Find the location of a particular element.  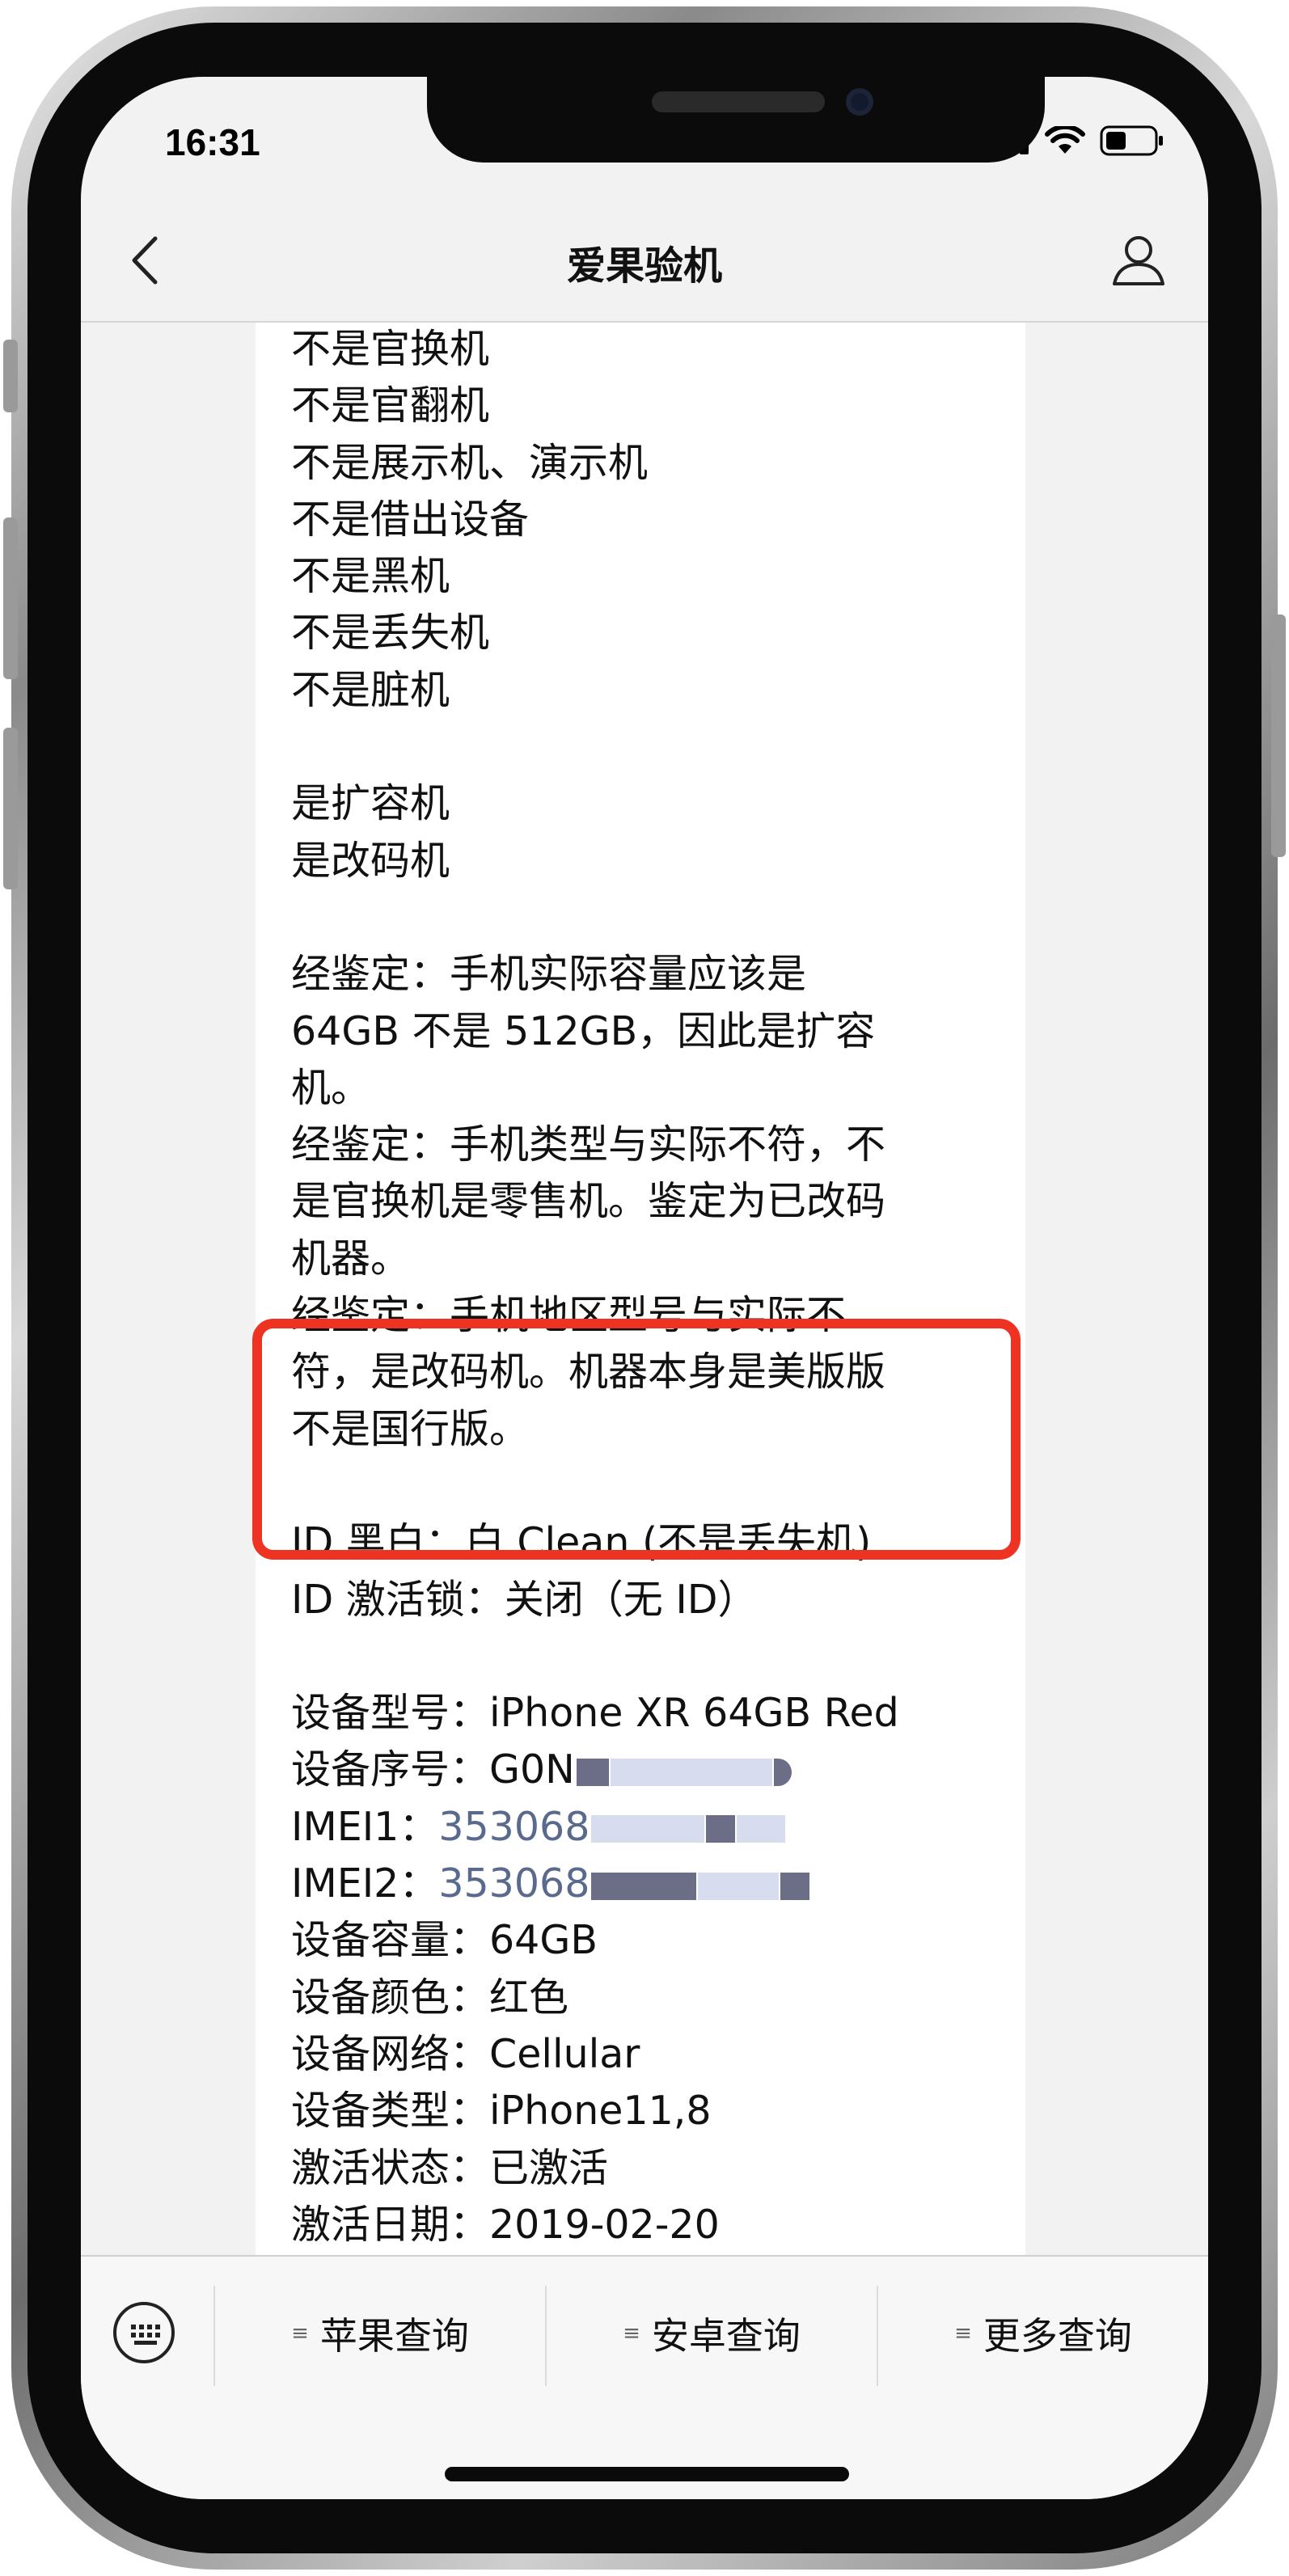

device-capacity: 设备容量：64GB is located at coordinates (444, 1940).